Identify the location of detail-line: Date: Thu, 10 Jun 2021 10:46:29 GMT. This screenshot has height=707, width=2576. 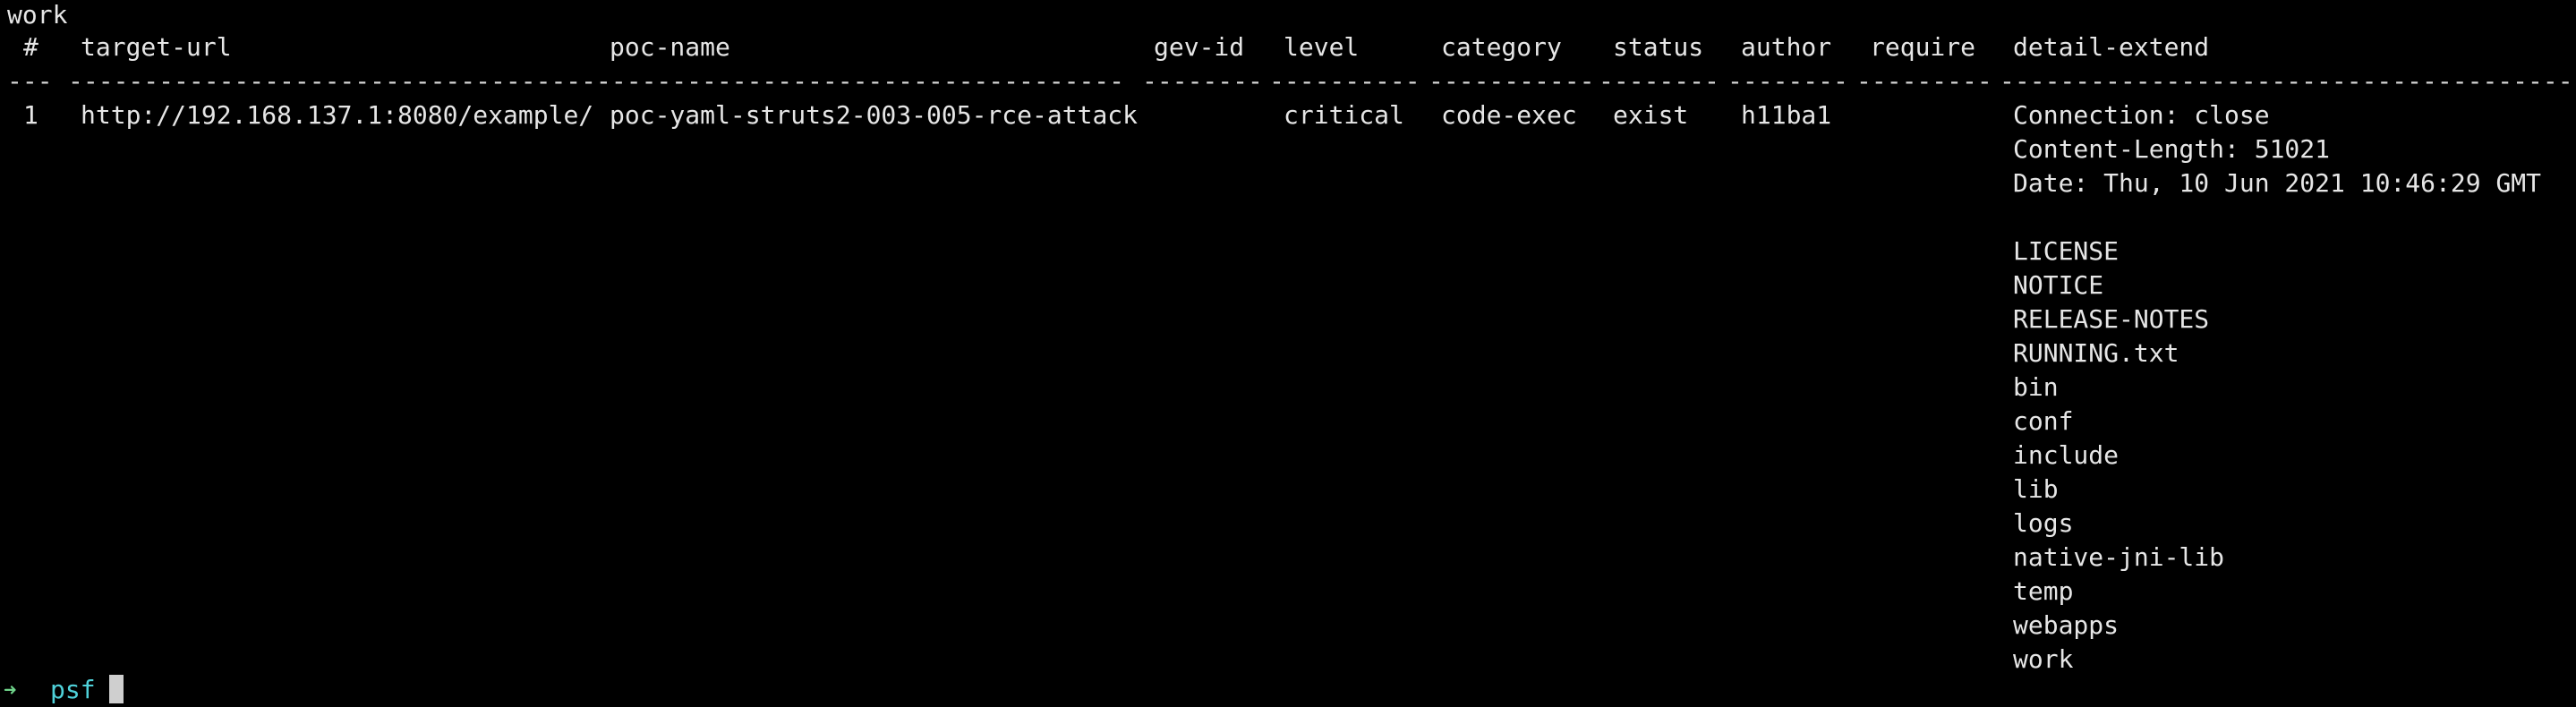
(2277, 183).